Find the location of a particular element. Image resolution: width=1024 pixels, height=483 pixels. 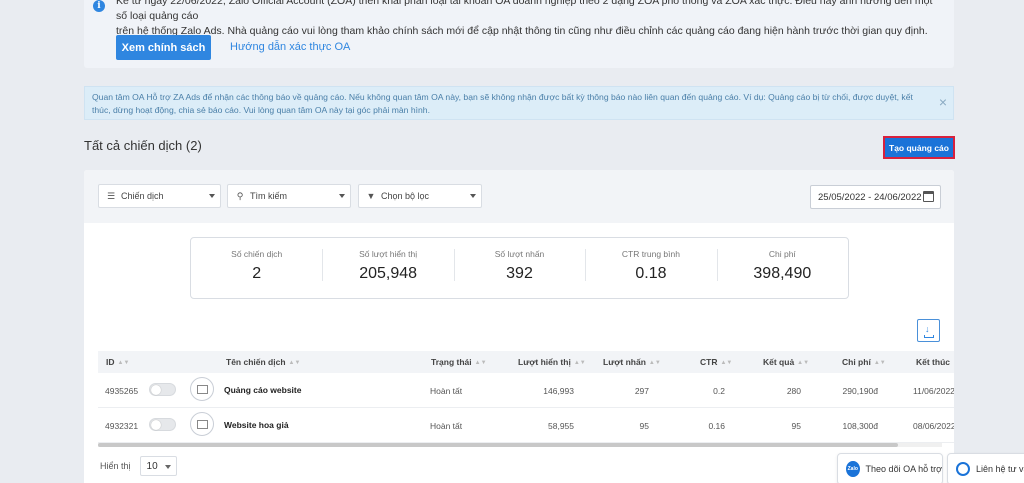

date-range-value: 25/05/2022 - 24/06/2022 is located at coordinates (870, 197).